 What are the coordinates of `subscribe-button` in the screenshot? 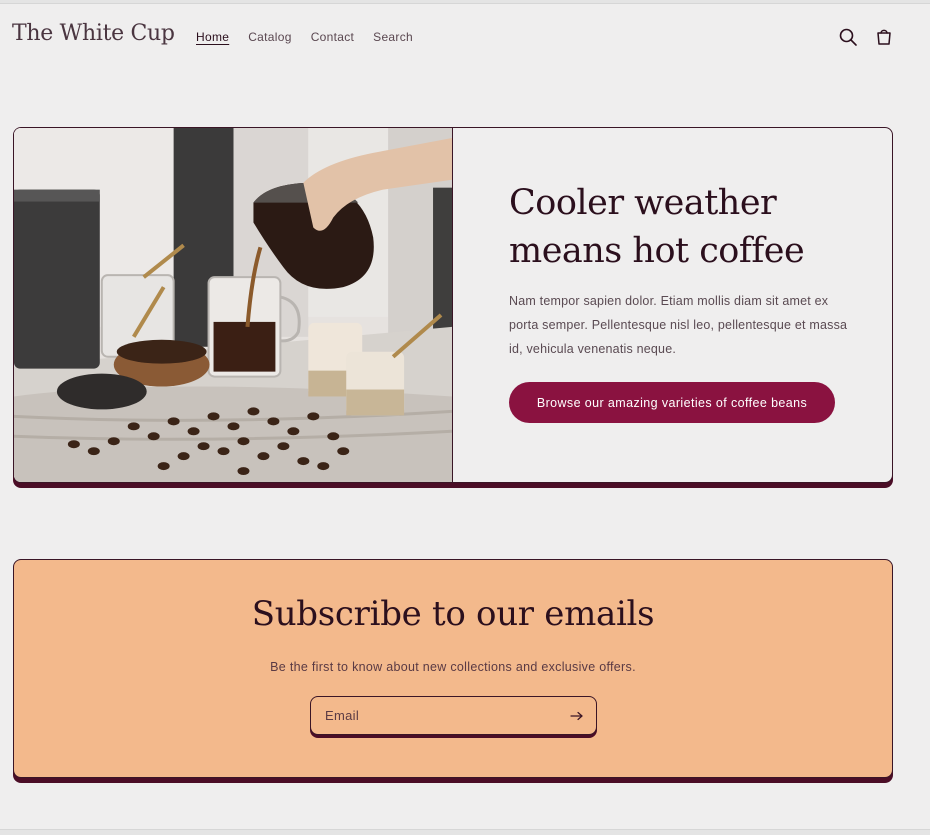 It's located at (577, 716).